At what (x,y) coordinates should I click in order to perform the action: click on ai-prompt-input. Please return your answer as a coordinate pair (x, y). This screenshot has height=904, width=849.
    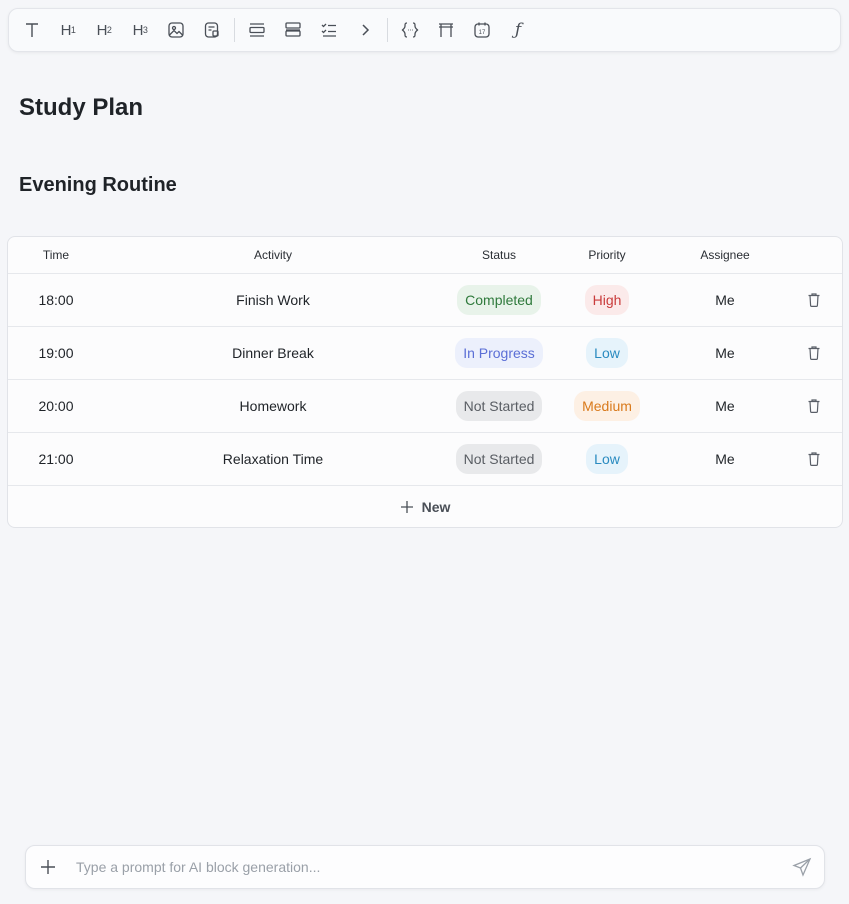
    Looking at the image, I should click on (428, 867).